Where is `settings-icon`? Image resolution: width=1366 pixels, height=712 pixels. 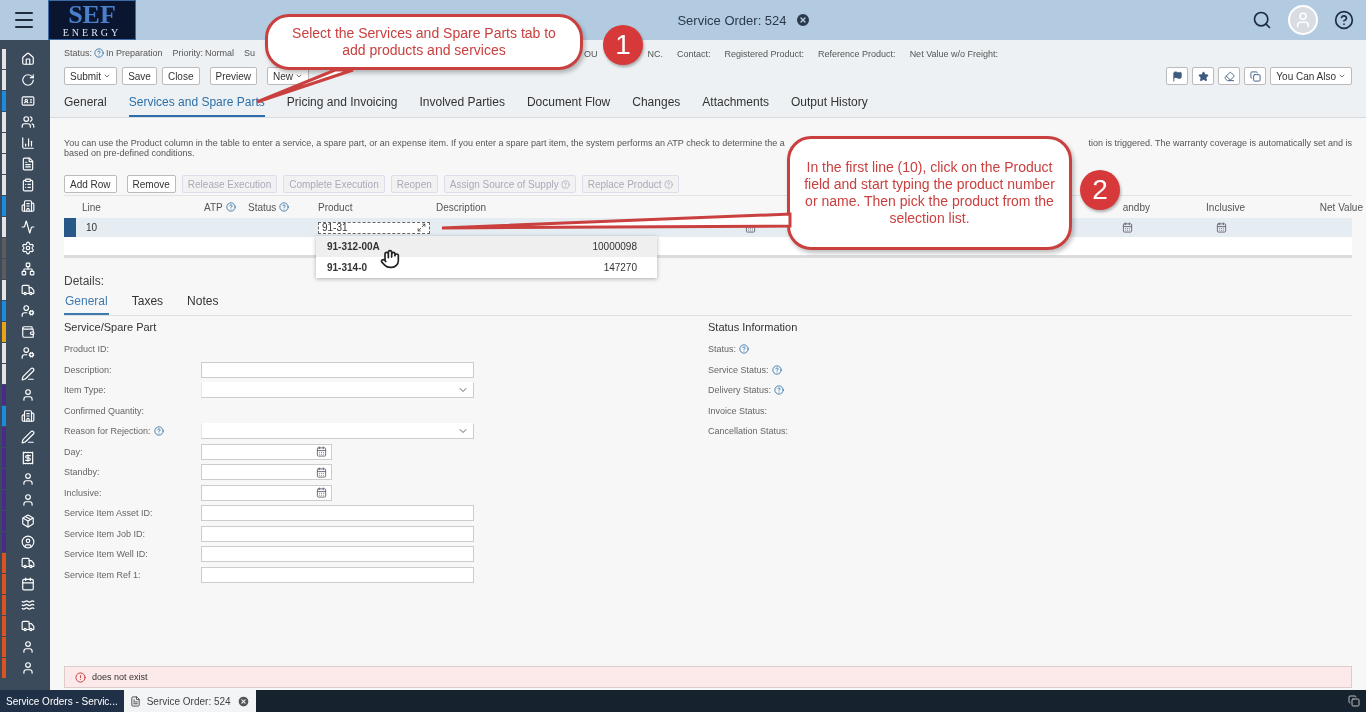
settings-icon is located at coordinates (28, 248).